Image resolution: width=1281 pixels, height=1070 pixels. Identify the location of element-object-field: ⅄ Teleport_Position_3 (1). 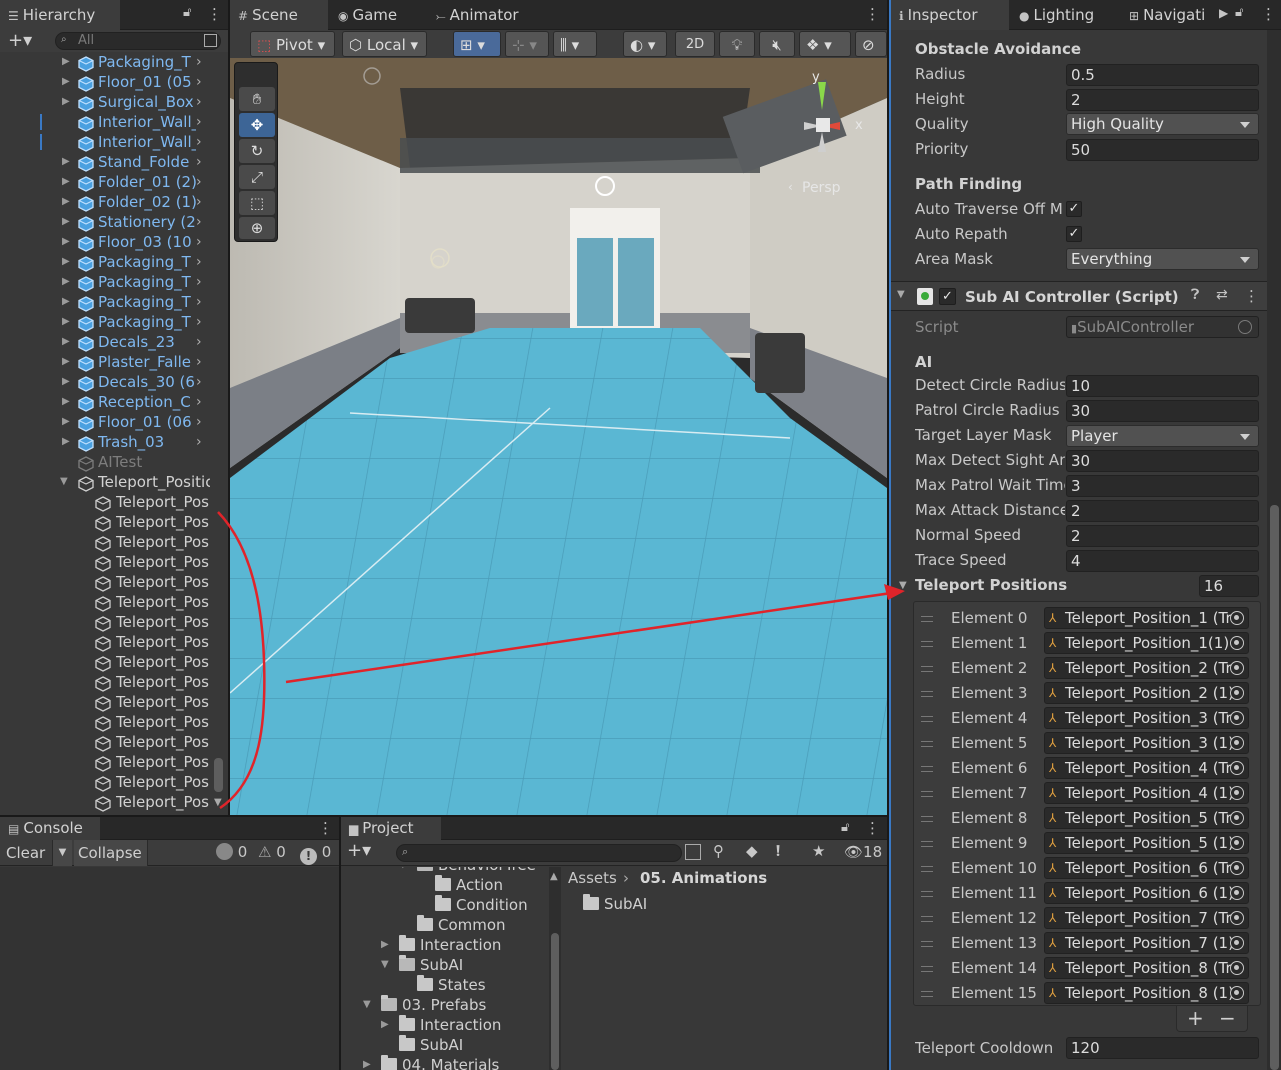
(1146, 743).